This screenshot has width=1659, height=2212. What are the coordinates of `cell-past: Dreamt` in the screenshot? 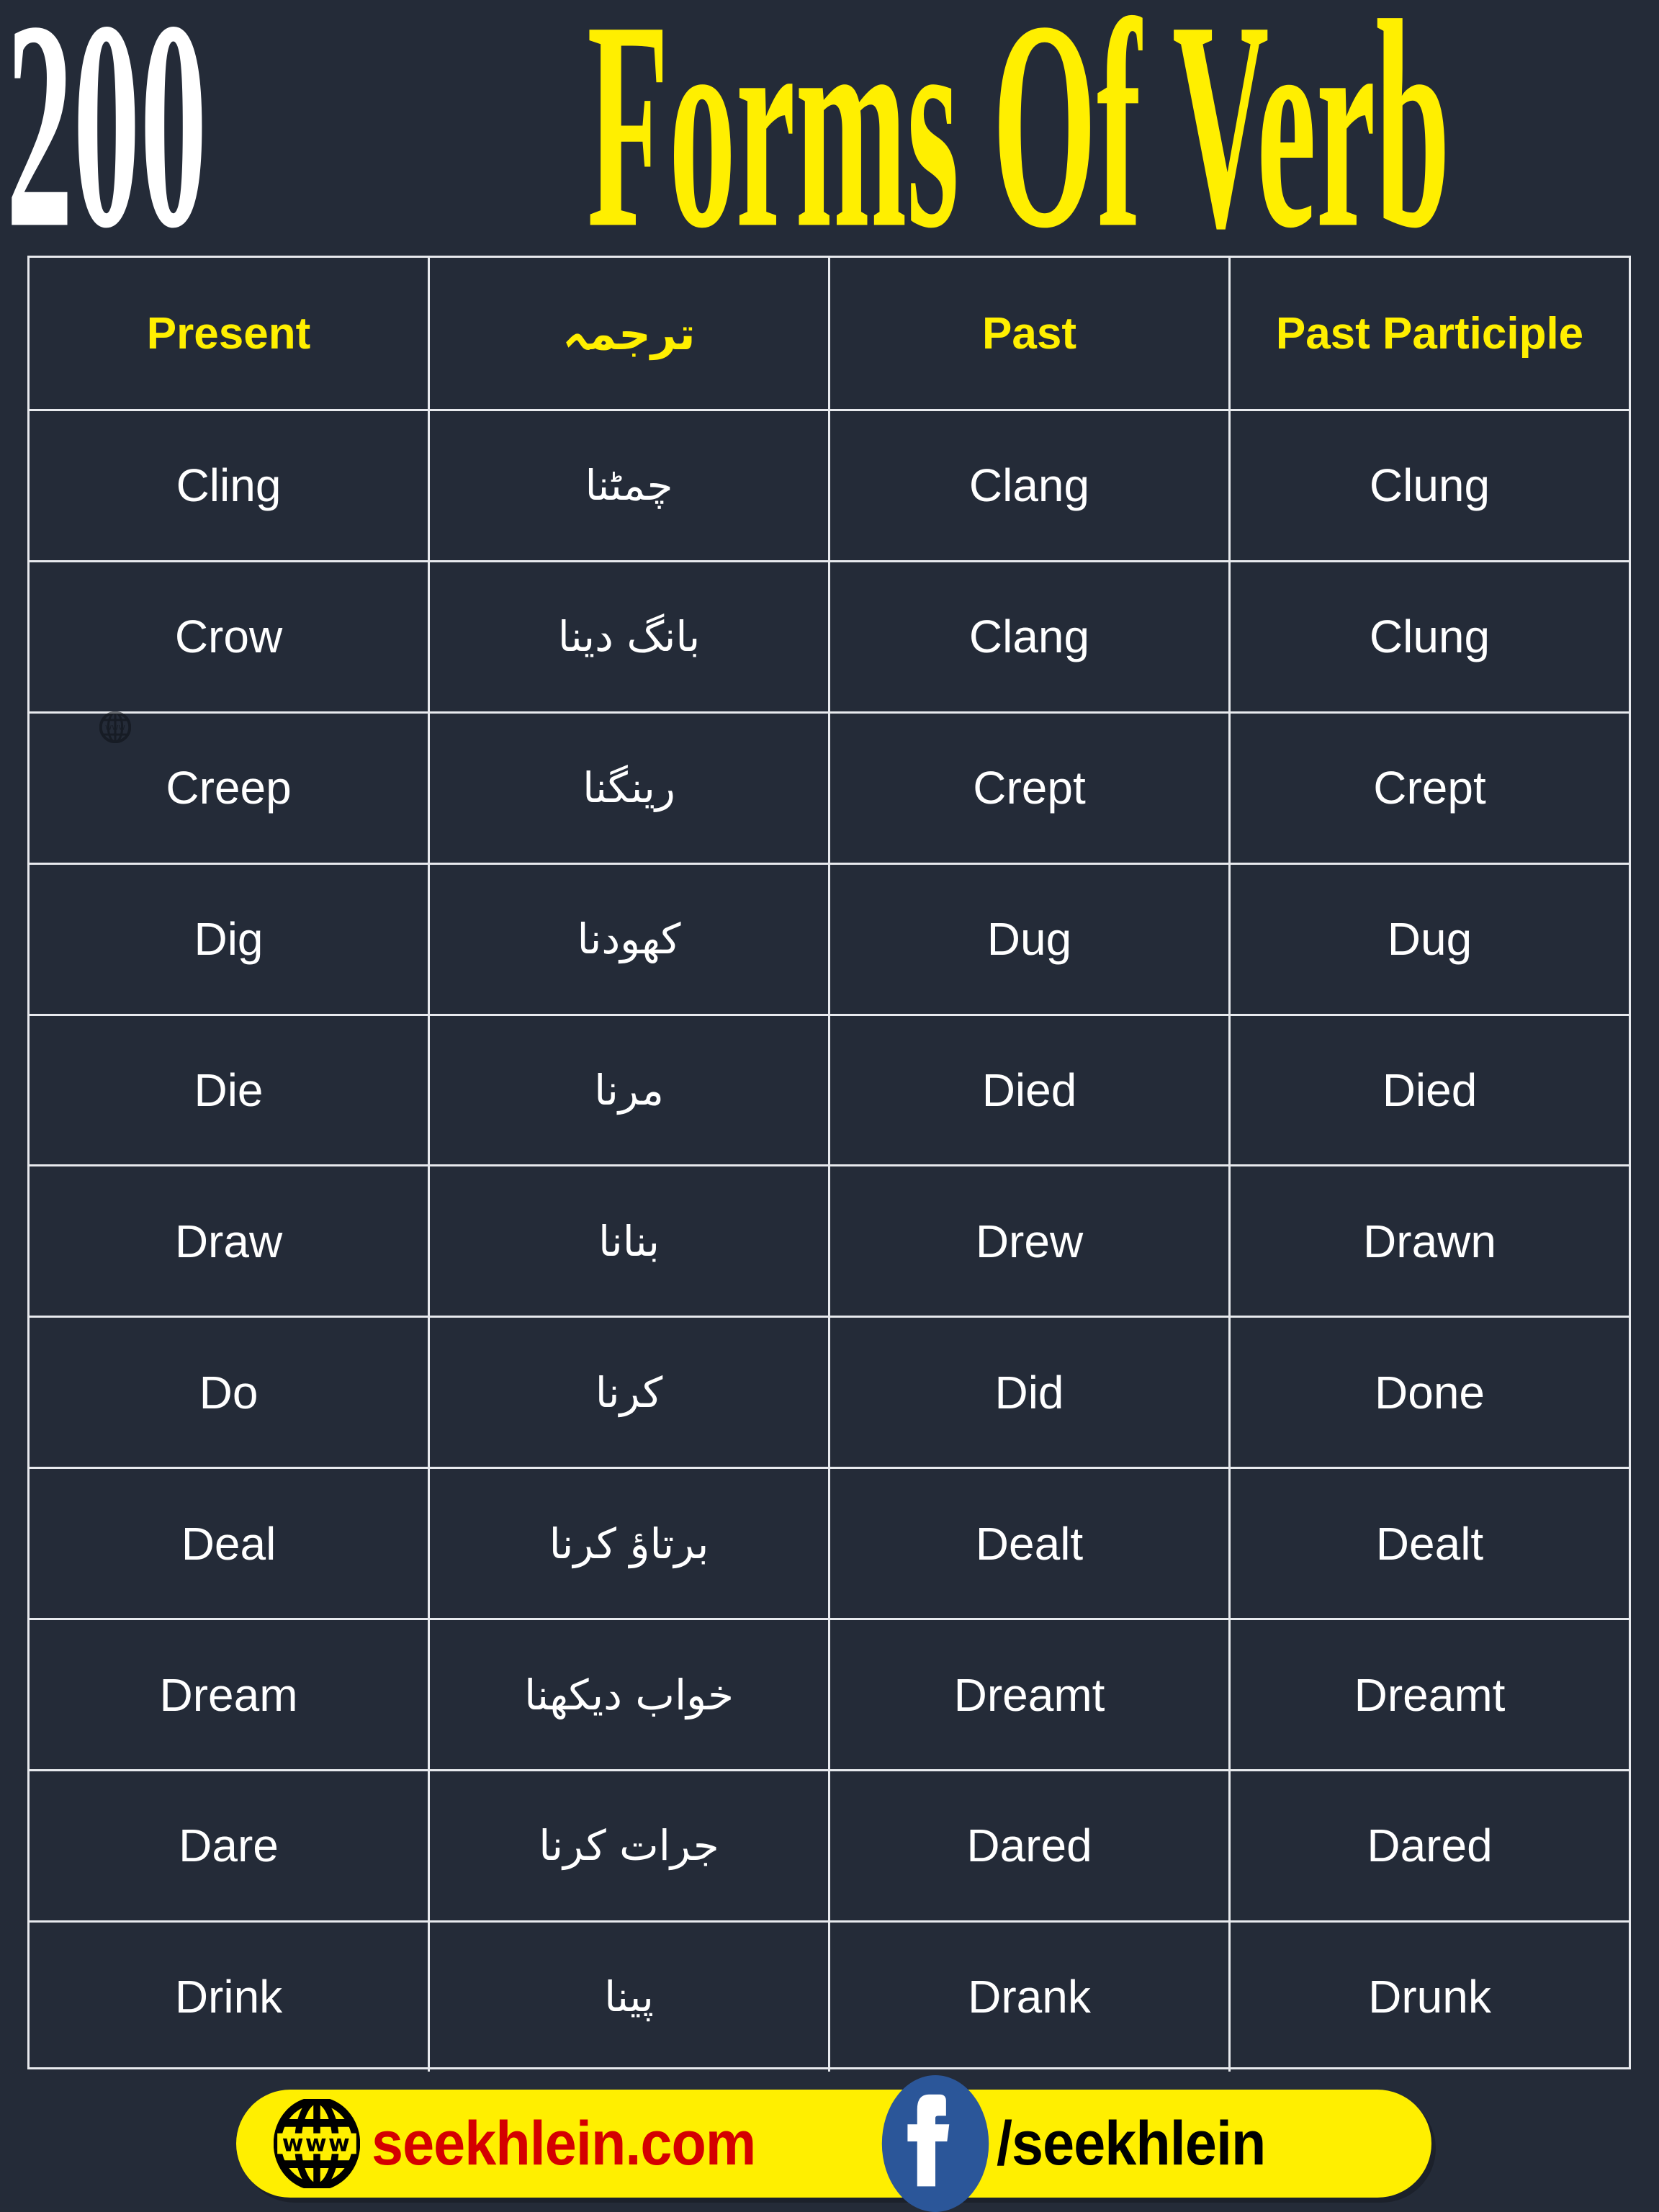 It's located at (1030, 1695).